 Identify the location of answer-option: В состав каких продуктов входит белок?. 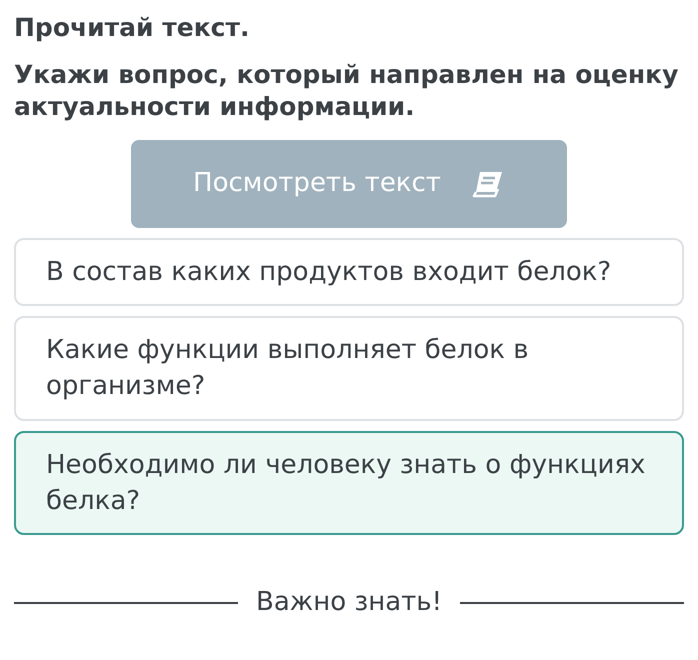
(349, 272).